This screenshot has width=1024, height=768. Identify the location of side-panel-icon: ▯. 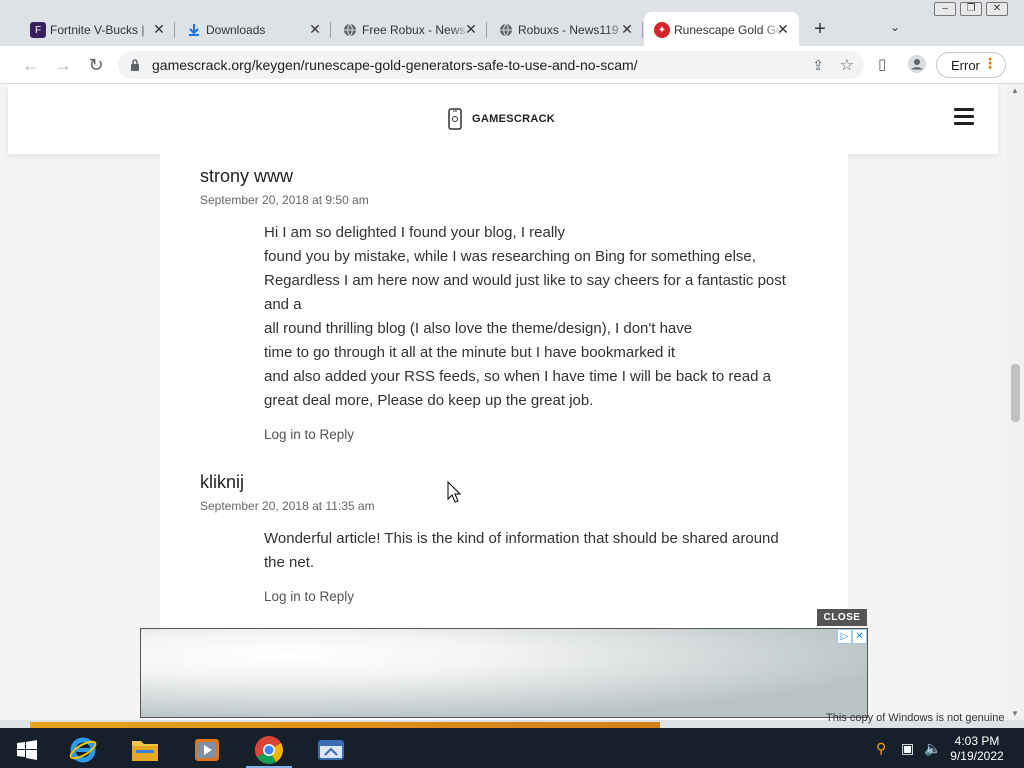
(882, 64).